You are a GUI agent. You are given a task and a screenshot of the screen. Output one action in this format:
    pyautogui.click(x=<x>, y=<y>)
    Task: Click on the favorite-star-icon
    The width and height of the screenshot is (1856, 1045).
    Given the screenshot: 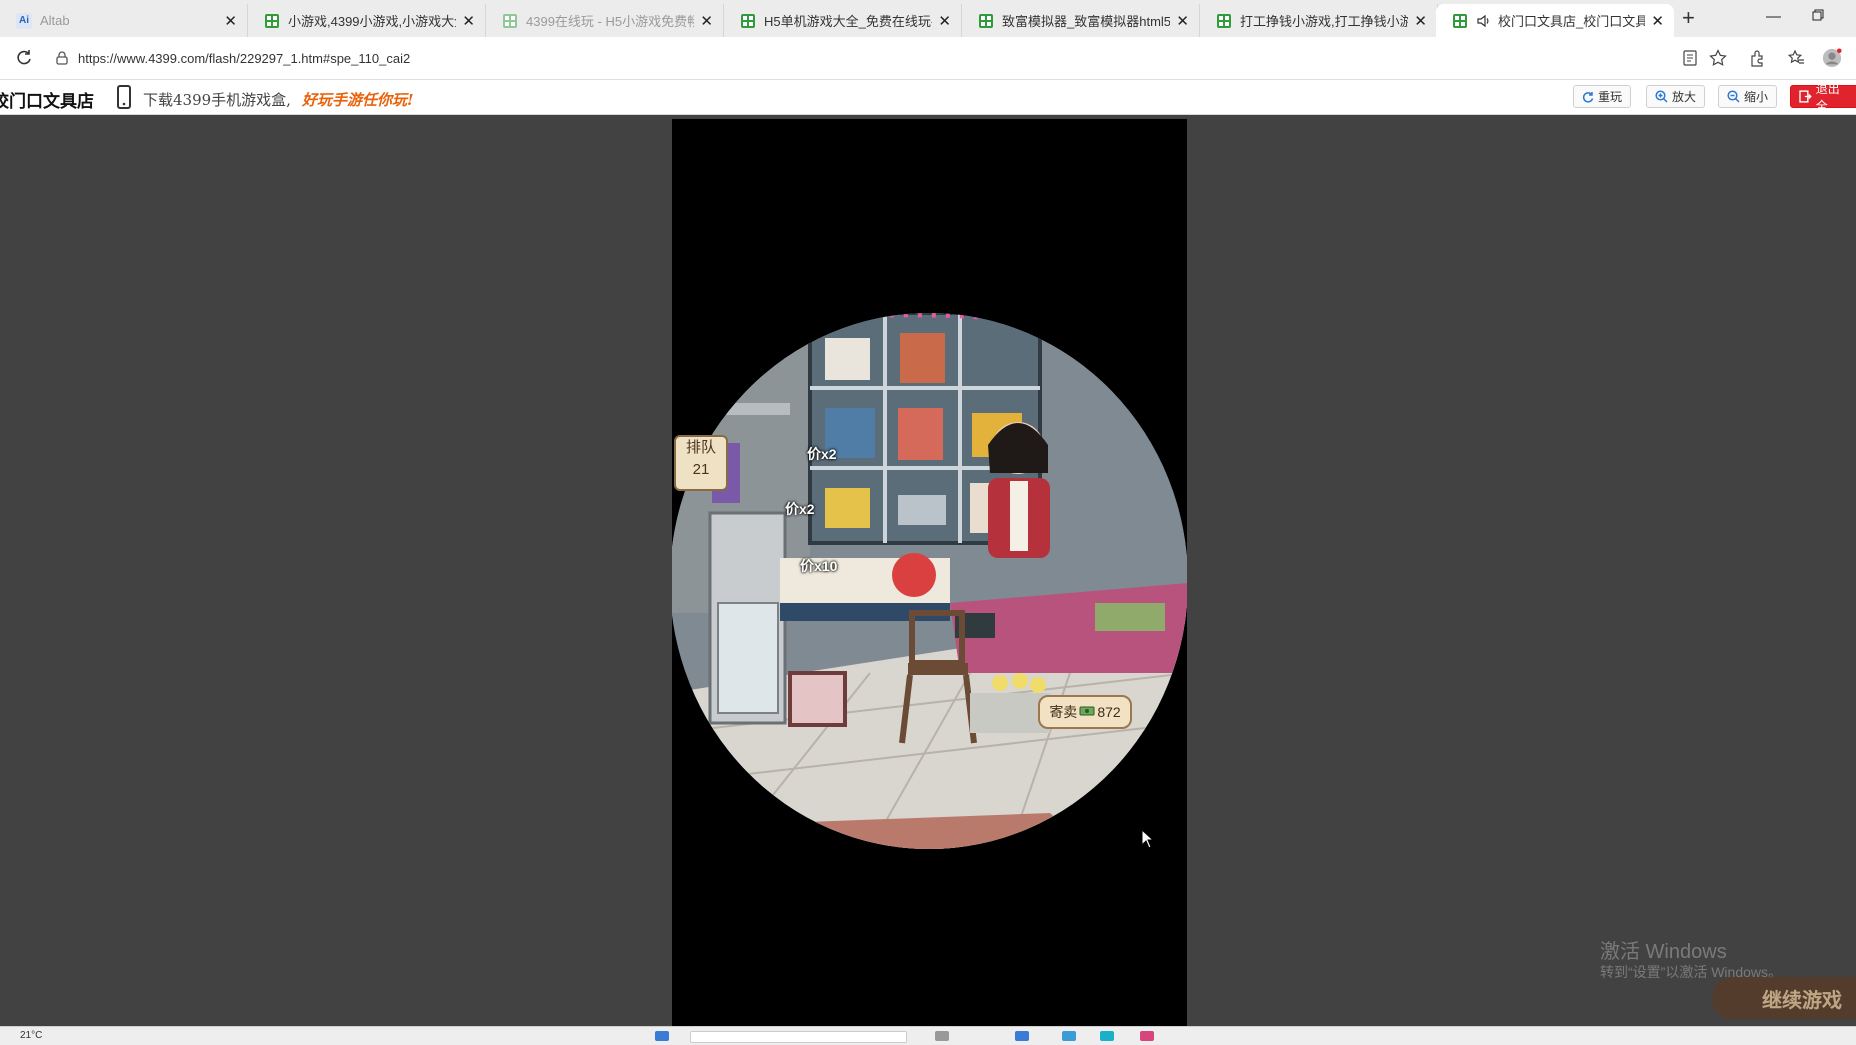 What is the action you would take?
    pyautogui.click(x=1718, y=58)
    